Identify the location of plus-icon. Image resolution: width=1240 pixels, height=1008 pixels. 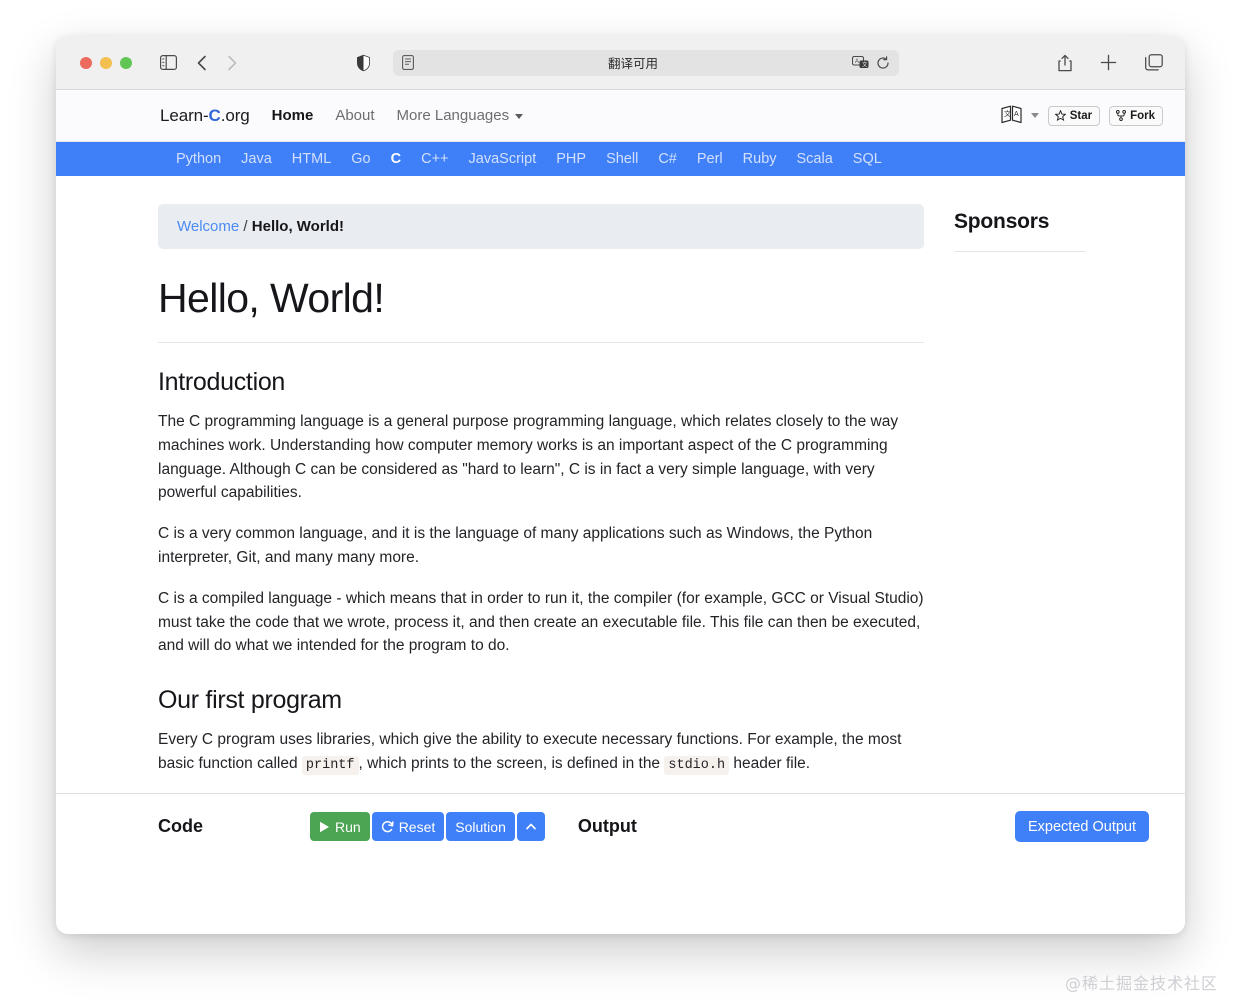
(1108, 62).